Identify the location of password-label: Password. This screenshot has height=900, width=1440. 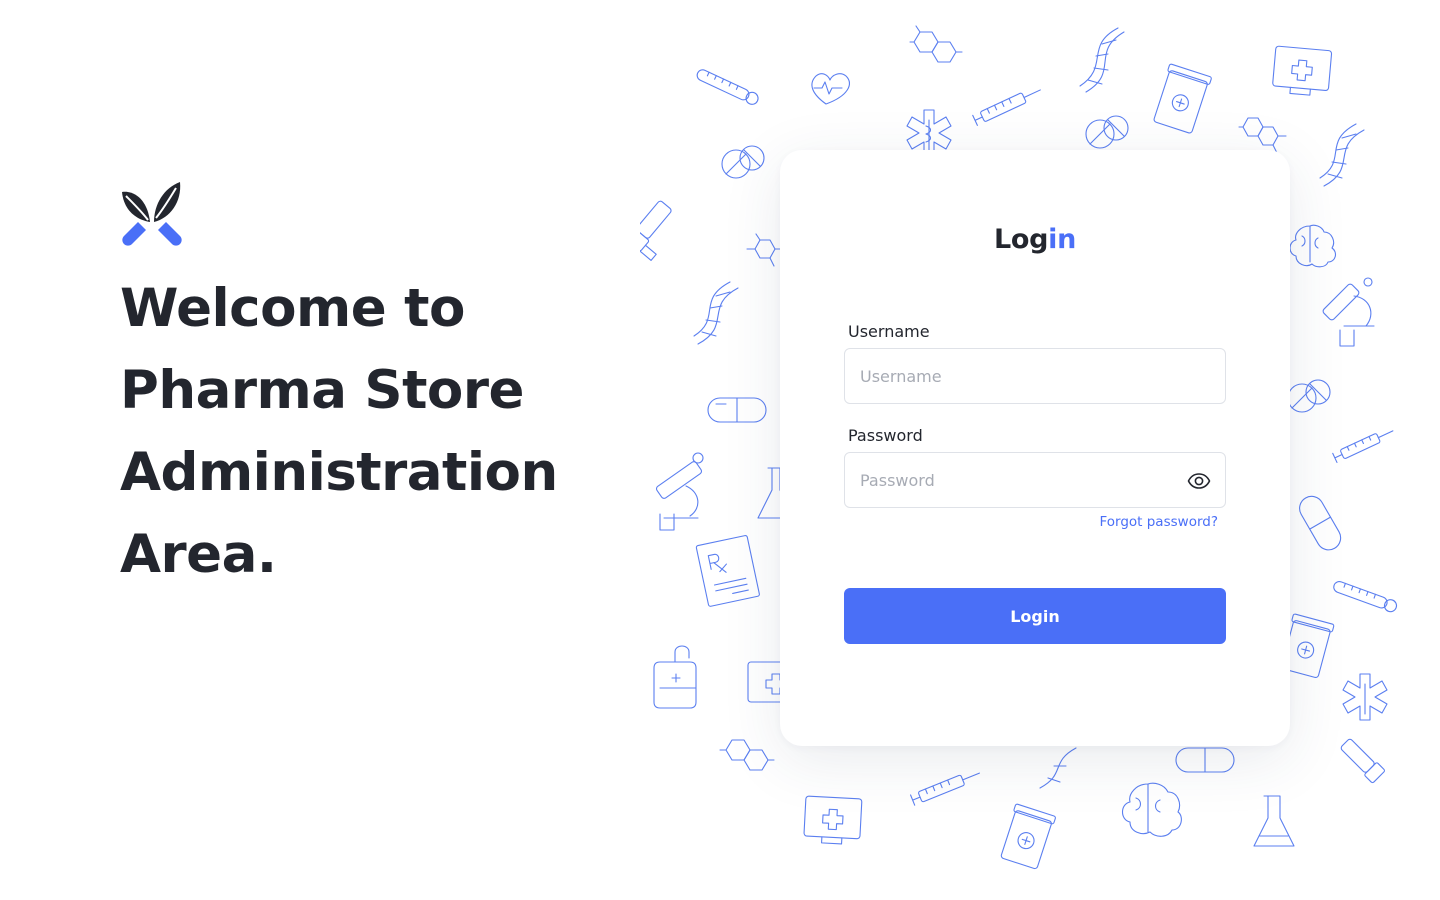
(885, 435).